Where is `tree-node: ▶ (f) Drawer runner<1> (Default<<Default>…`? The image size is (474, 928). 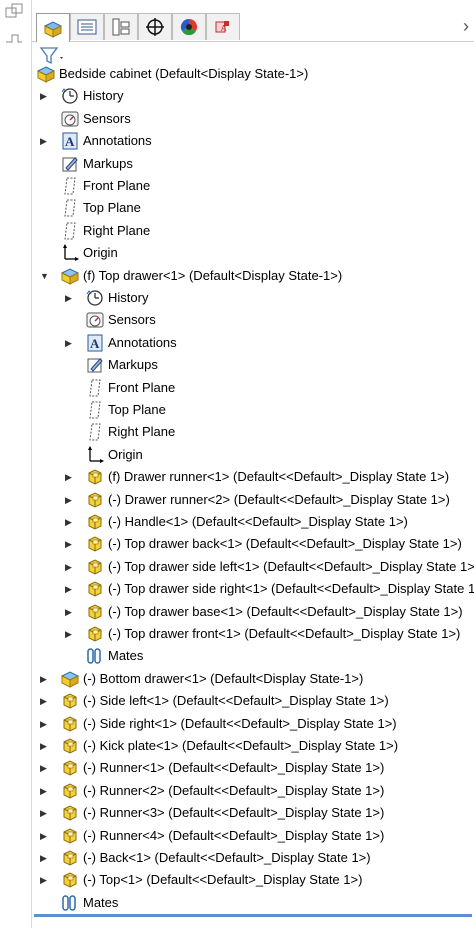 tree-node: ▶ (f) Drawer runner<1> (Default<<Default>… is located at coordinates (253, 477).